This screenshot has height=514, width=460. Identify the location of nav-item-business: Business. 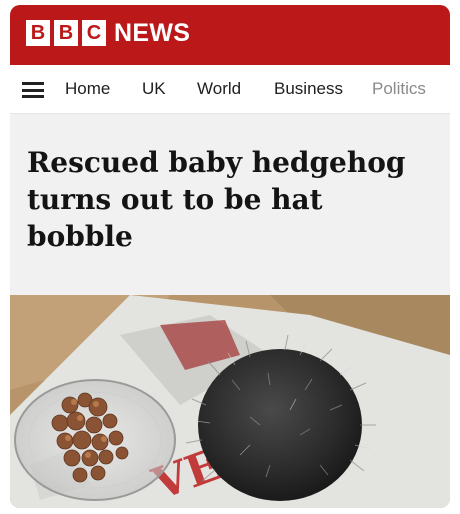
(308, 89).